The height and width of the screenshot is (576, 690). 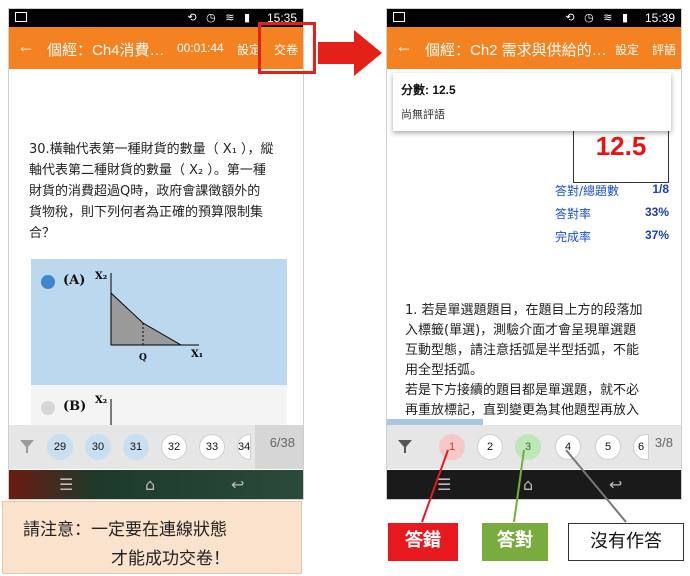 What do you see at coordinates (147, 170) in the screenshot?
I see `question-line: 軸代表第二種財貨的數量（ X₂ ）。第一種` at bounding box center [147, 170].